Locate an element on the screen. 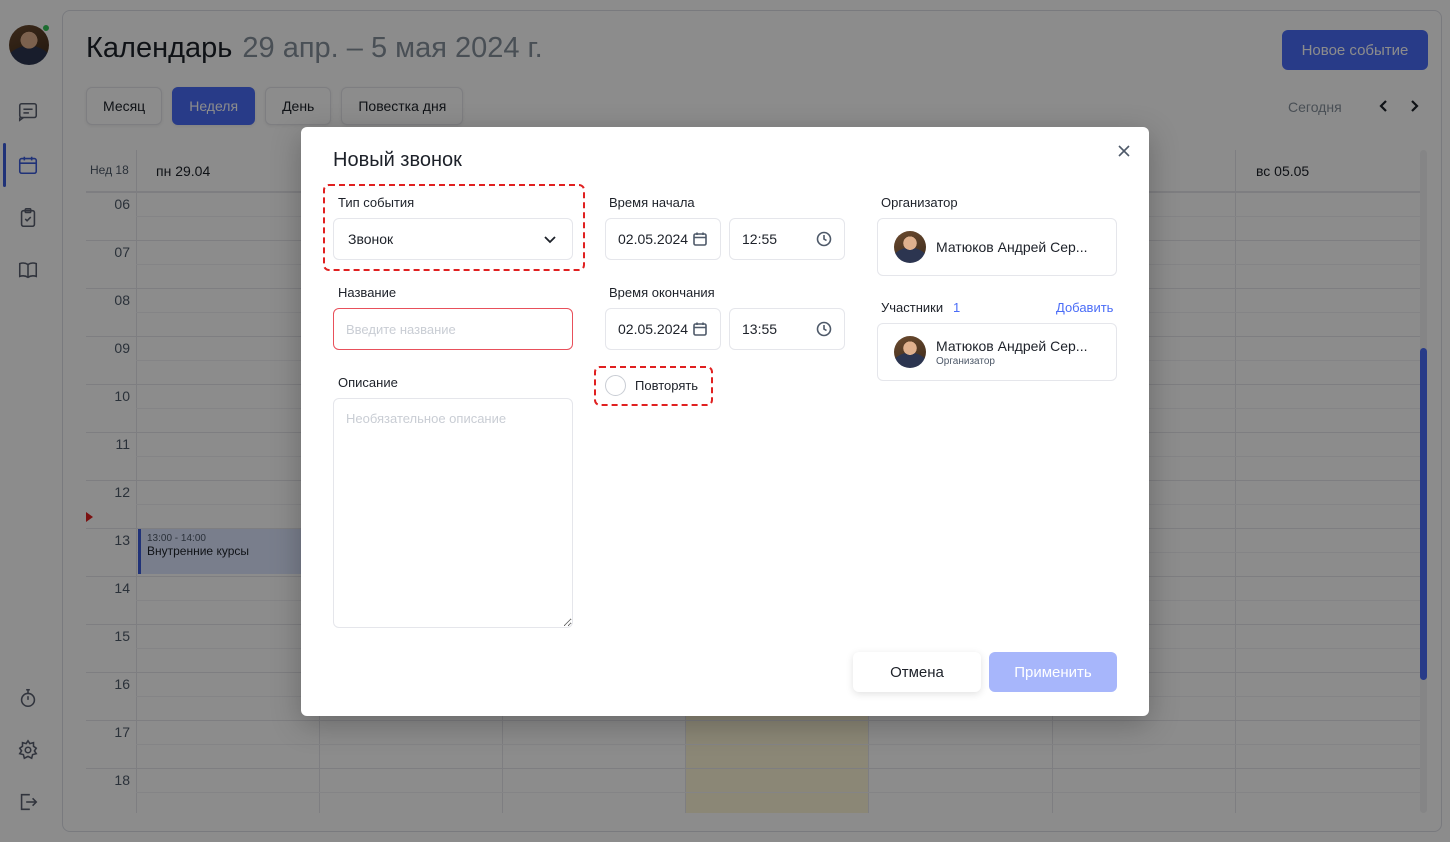 The width and height of the screenshot is (1450, 842). start-time-label: Время начала is located at coordinates (652, 202).